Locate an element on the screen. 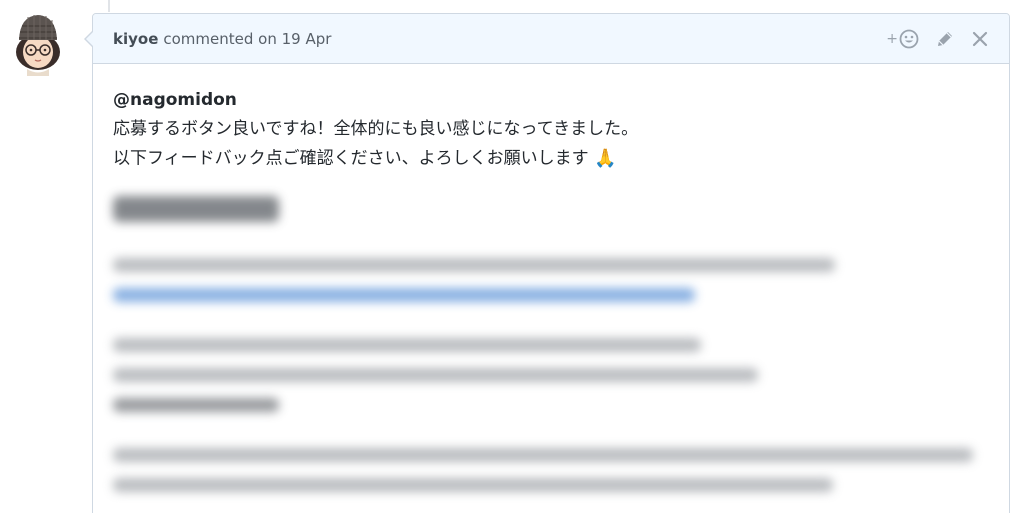  close-icon is located at coordinates (980, 38).